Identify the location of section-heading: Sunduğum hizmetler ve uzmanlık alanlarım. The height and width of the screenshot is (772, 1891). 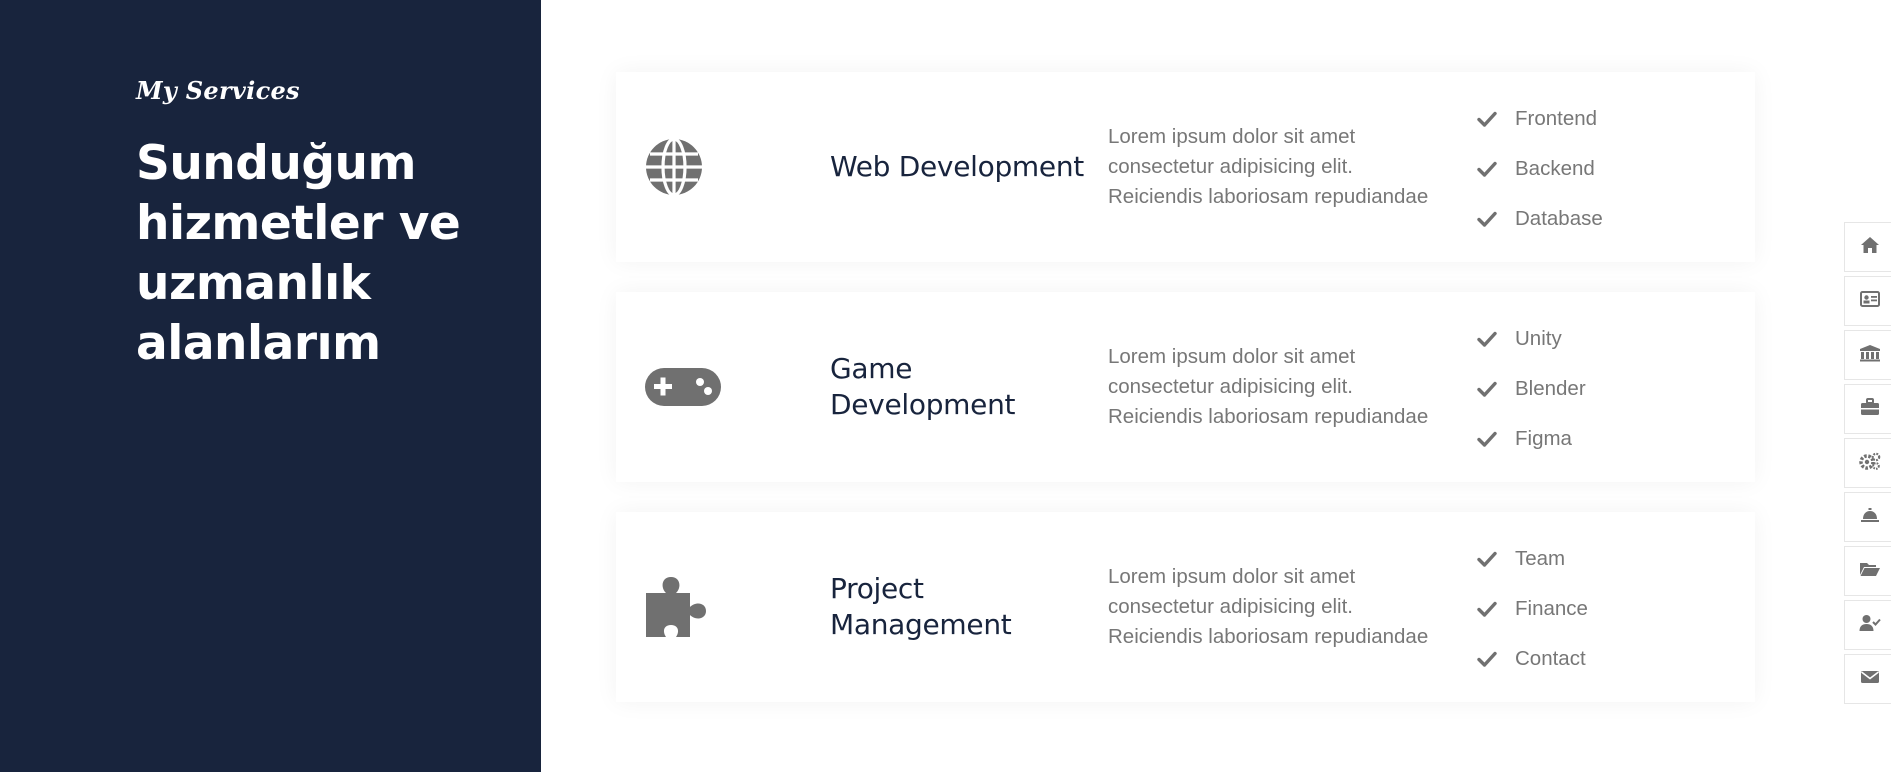
(298, 253).